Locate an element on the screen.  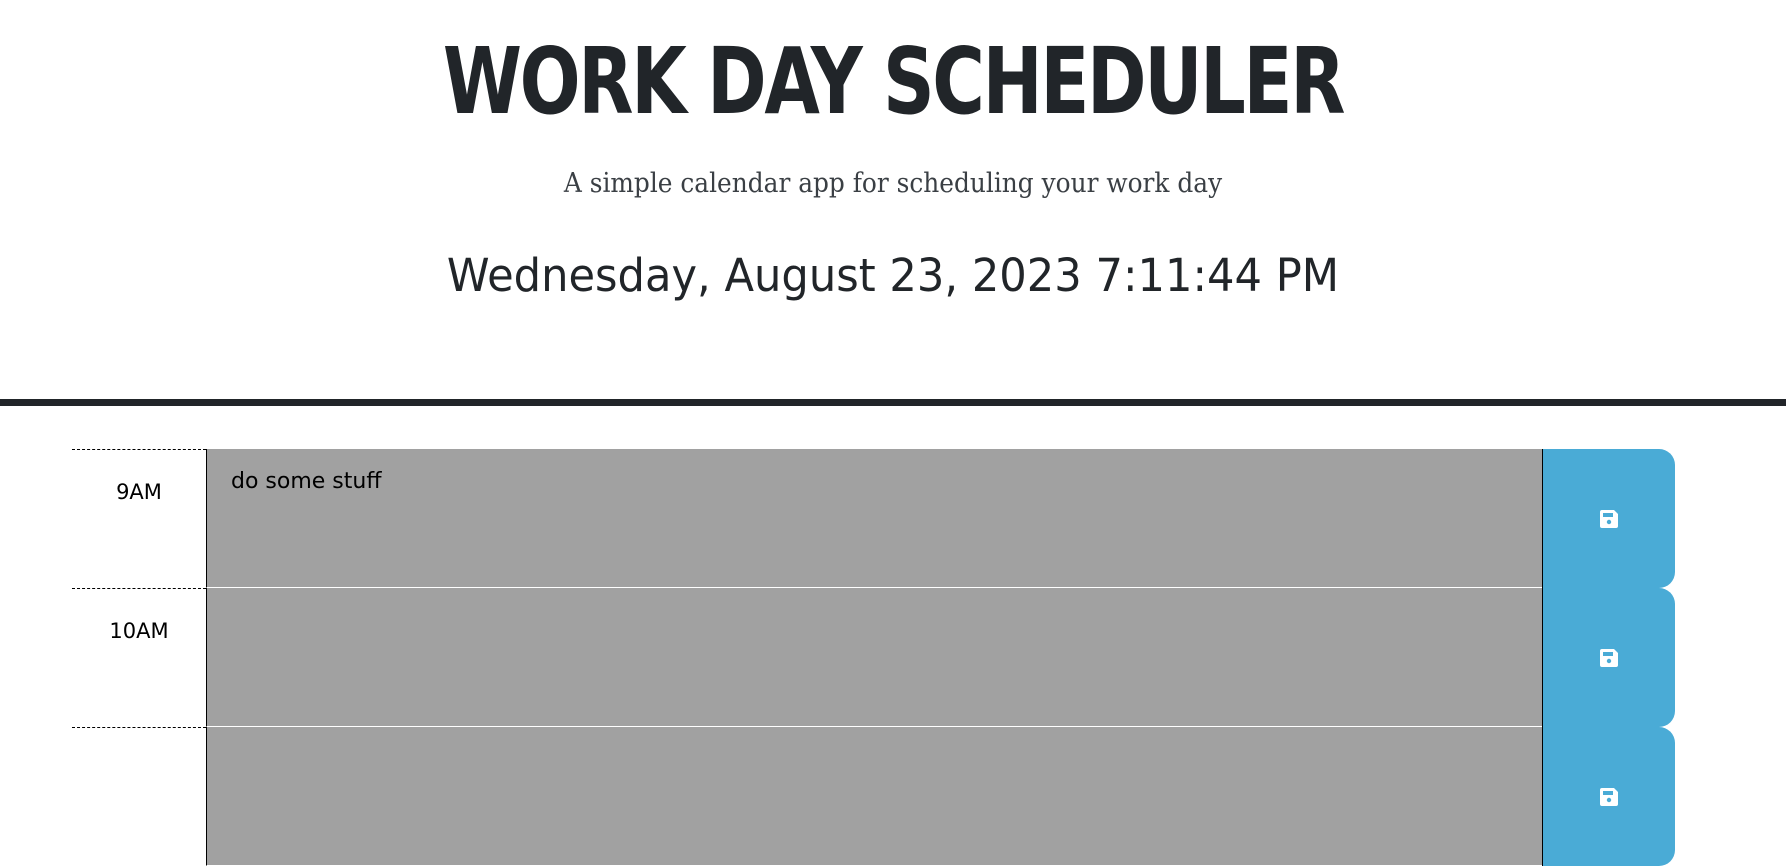
time-block-row: 10AM is located at coordinates (873, 657).